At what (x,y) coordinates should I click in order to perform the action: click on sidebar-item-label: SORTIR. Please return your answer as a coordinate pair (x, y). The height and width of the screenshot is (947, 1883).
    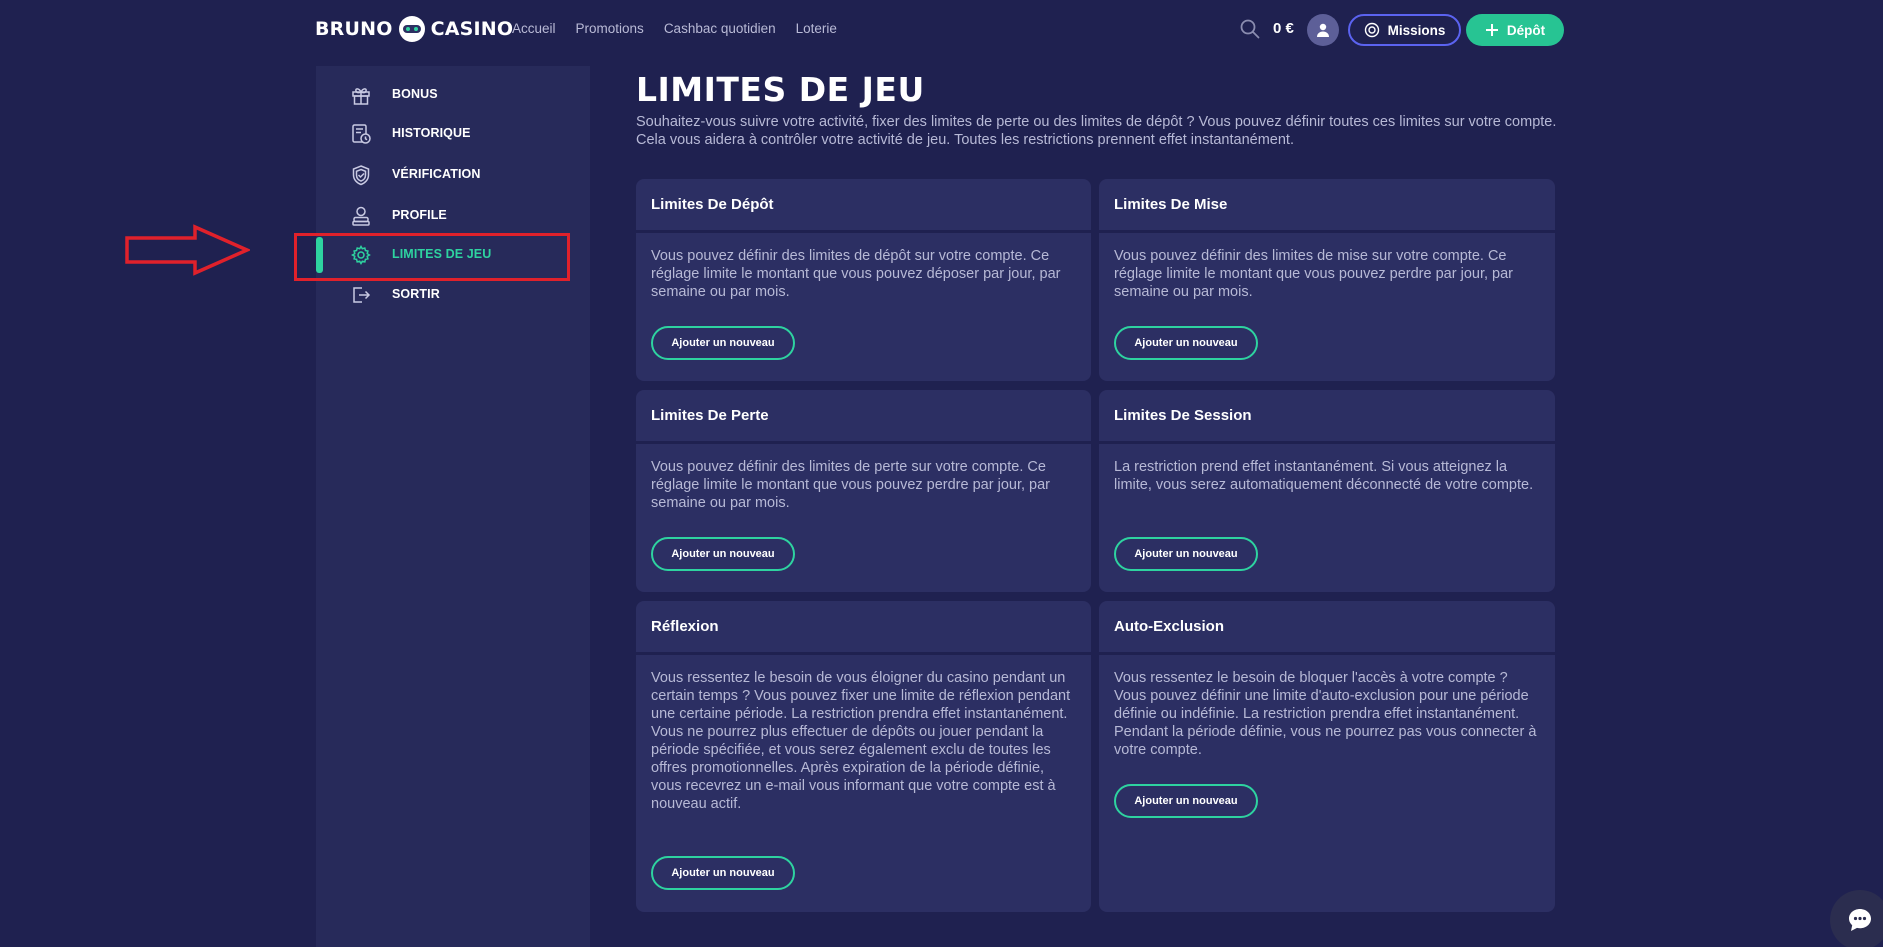
    Looking at the image, I should click on (416, 294).